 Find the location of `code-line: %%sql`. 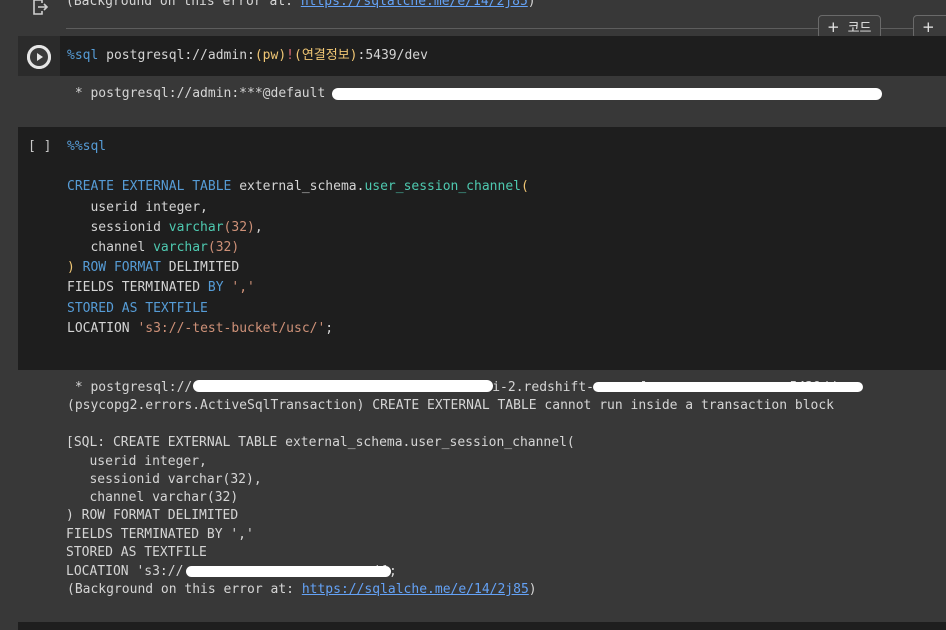

code-line: %%sql is located at coordinates (86, 147).